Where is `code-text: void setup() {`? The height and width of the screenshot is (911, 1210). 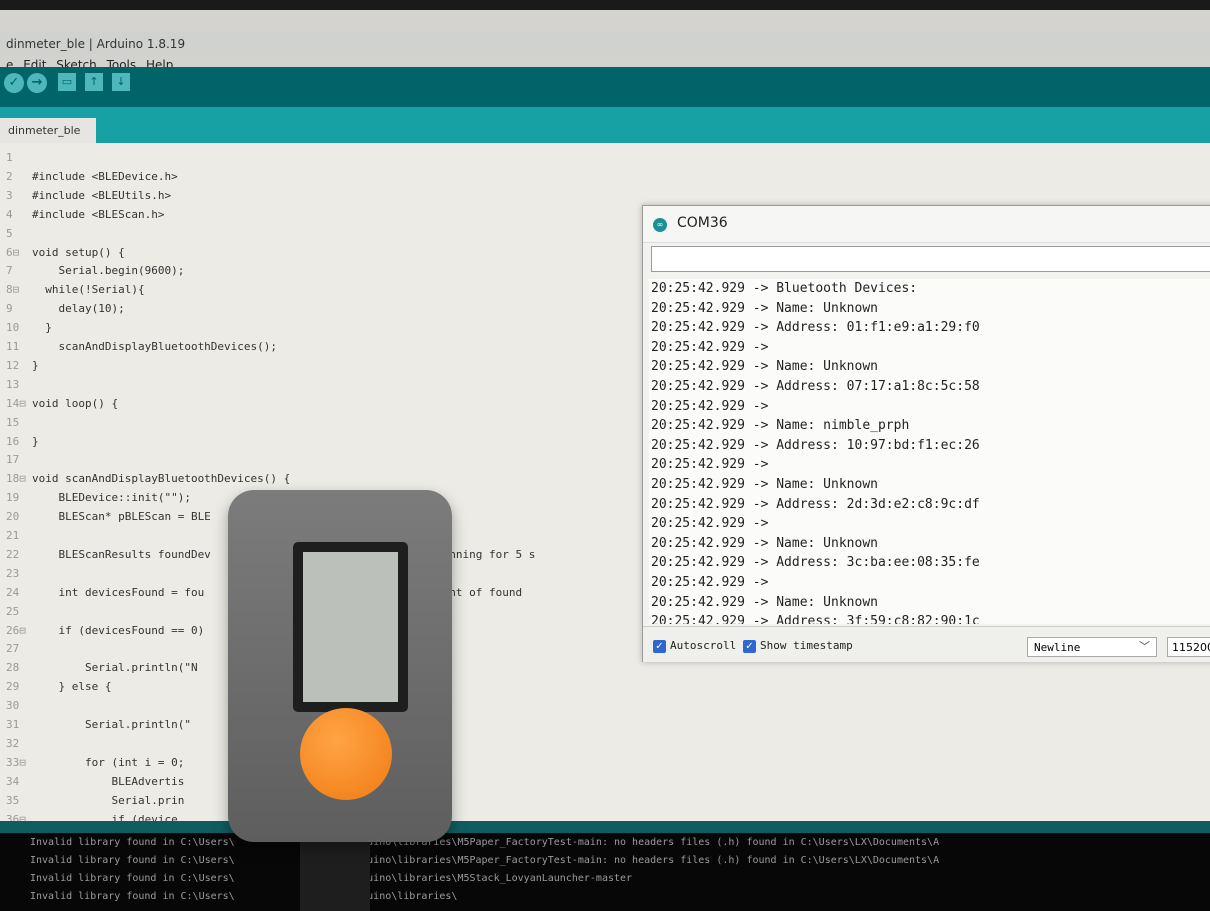 code-text: void setup() { is located at coordinates (78, 252).